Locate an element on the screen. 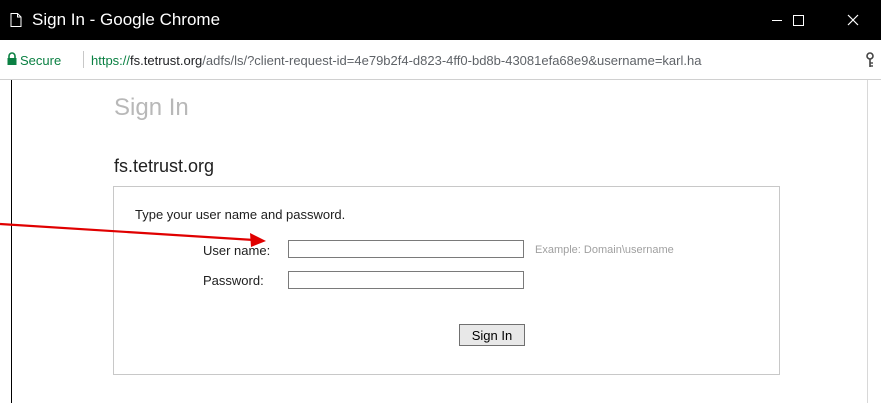  secure-label: Secure is located at coordinates (41, 60).